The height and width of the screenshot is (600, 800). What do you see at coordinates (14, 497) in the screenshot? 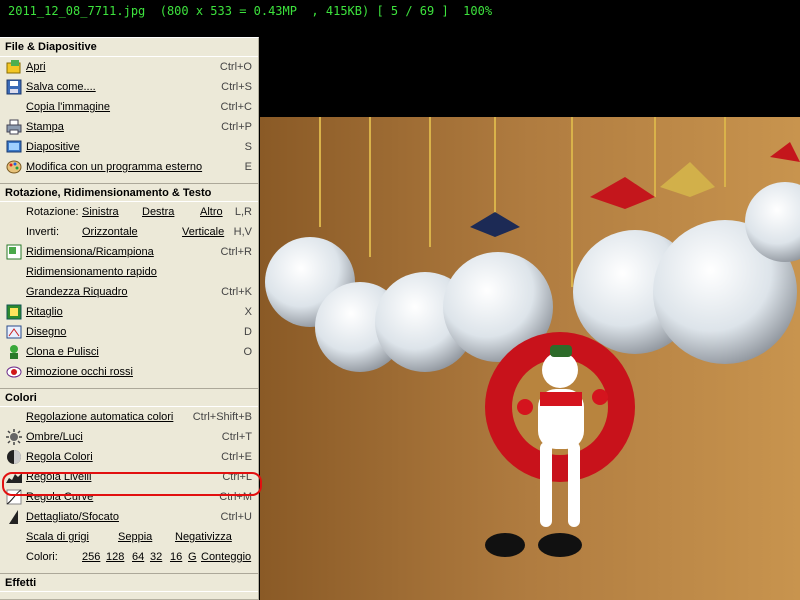
I see `curves-icon` at bounding box center [14, 497].